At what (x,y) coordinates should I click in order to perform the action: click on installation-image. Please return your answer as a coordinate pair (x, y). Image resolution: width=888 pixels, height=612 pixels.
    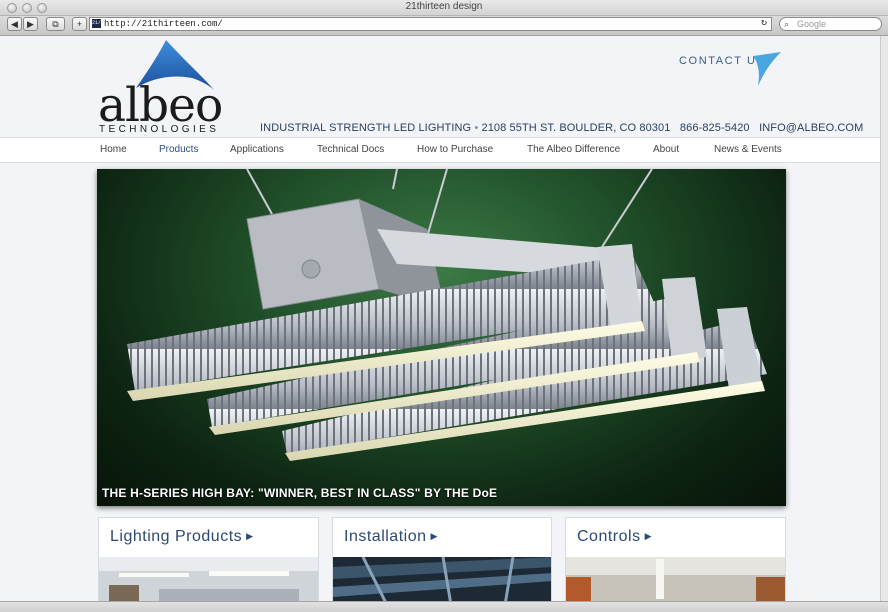
    Looking at the image, I should click on (442, 579).